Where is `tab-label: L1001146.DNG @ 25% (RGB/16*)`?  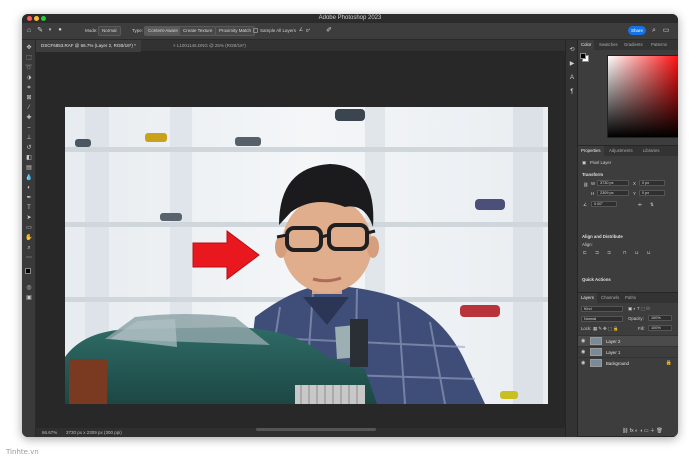
tab-label: L1001146.DNG @ 25% (RGB/16*) is located at coordinates (211, 45).